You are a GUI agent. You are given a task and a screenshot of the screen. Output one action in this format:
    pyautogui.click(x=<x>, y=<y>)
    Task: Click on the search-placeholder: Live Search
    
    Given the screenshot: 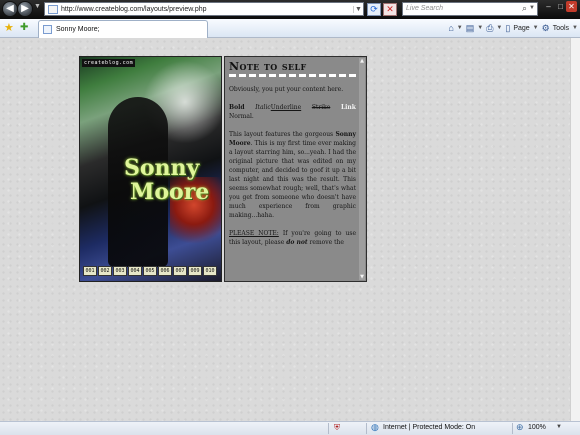 What is the action you would take?
    pyautogui.click(x=424, y=8)
    